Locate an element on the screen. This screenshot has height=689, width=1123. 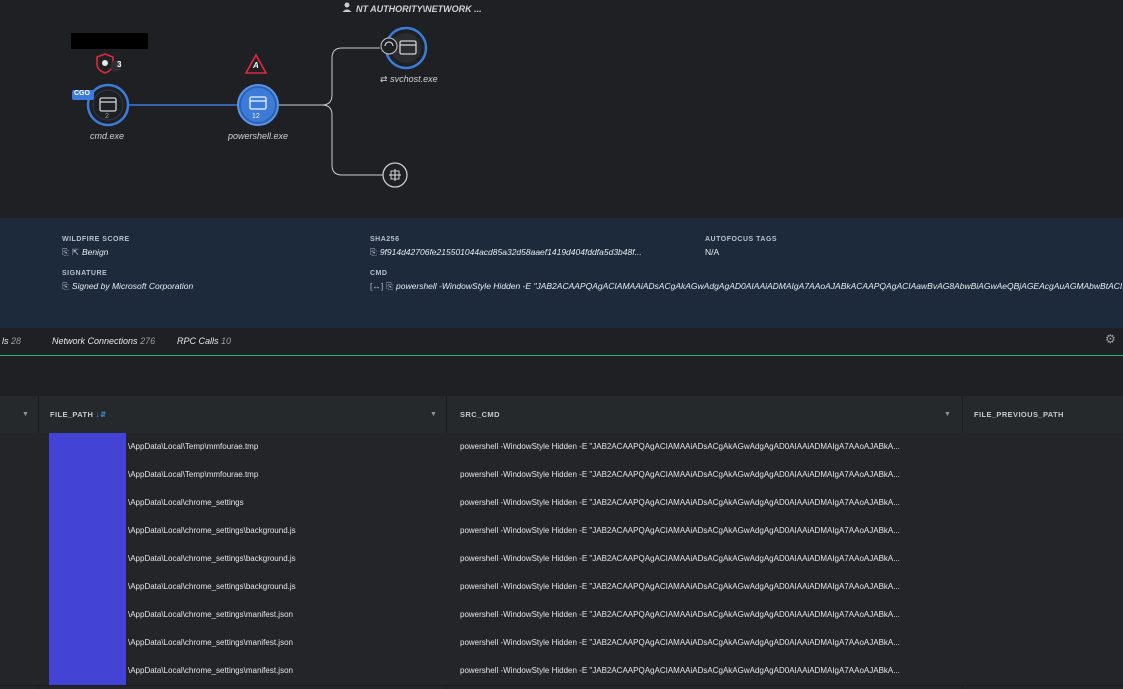
cmd-count: 2 is located at coordinates (107, 116).